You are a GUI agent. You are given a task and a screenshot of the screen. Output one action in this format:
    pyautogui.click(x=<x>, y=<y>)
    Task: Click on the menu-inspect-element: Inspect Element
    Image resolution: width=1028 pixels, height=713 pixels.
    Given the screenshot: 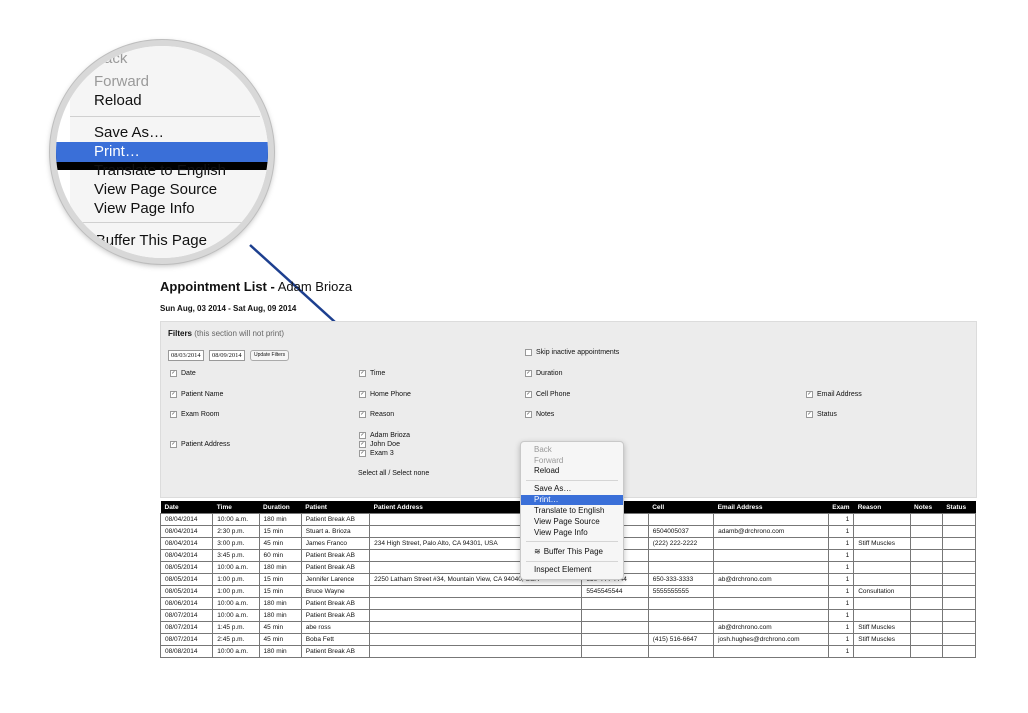 What is the action you would take?
    pyautogui.click(x=562, y=569)
    